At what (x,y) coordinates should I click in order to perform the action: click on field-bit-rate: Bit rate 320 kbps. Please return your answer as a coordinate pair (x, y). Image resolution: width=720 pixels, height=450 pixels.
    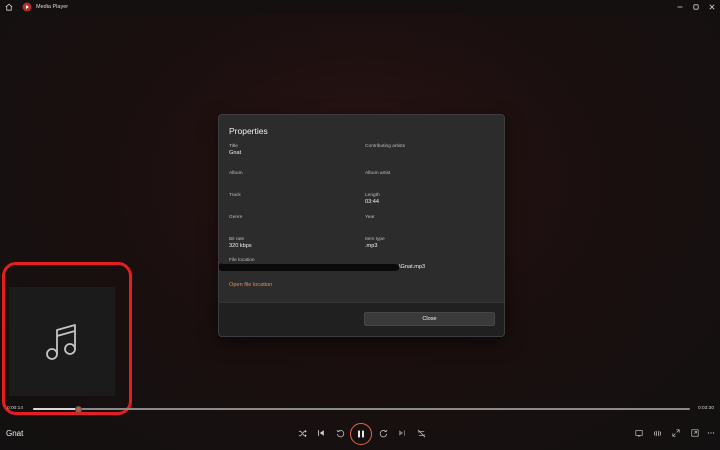
    Looking at the image, I should click on (240, 243).